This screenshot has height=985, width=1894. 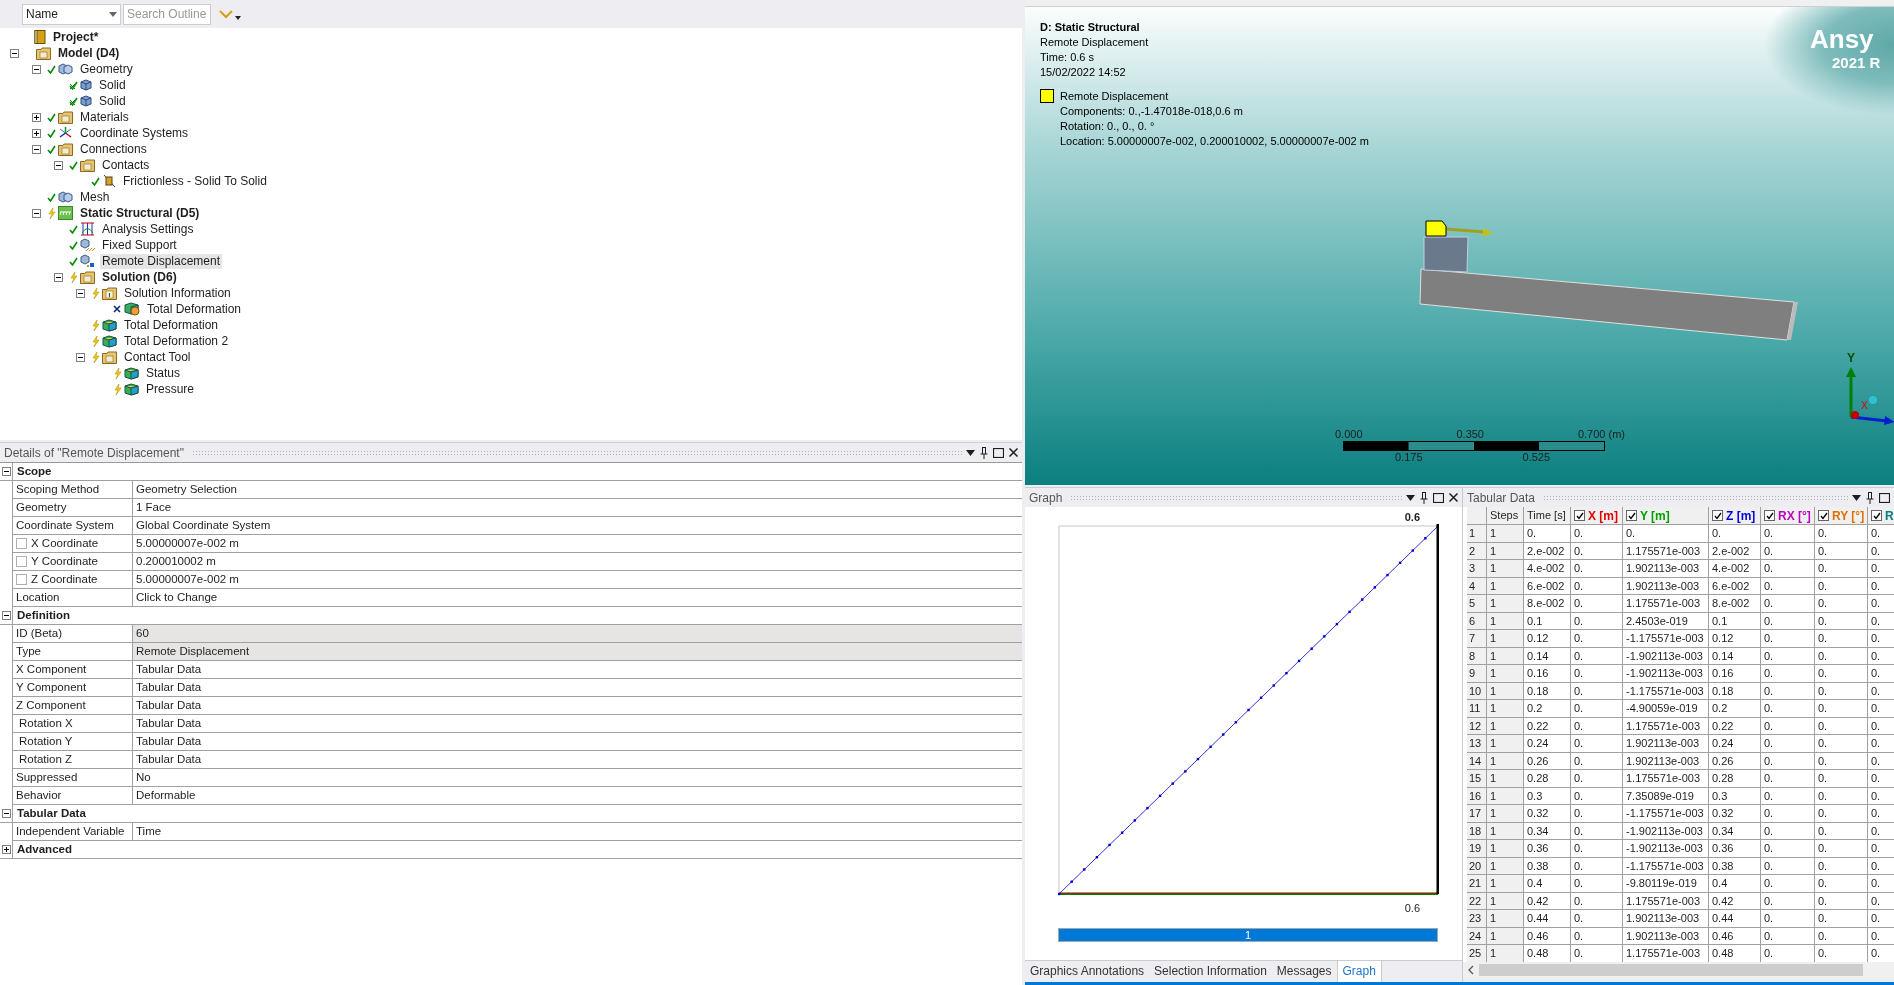 I want to click on property-value: Time, so click(x=577, y=831).